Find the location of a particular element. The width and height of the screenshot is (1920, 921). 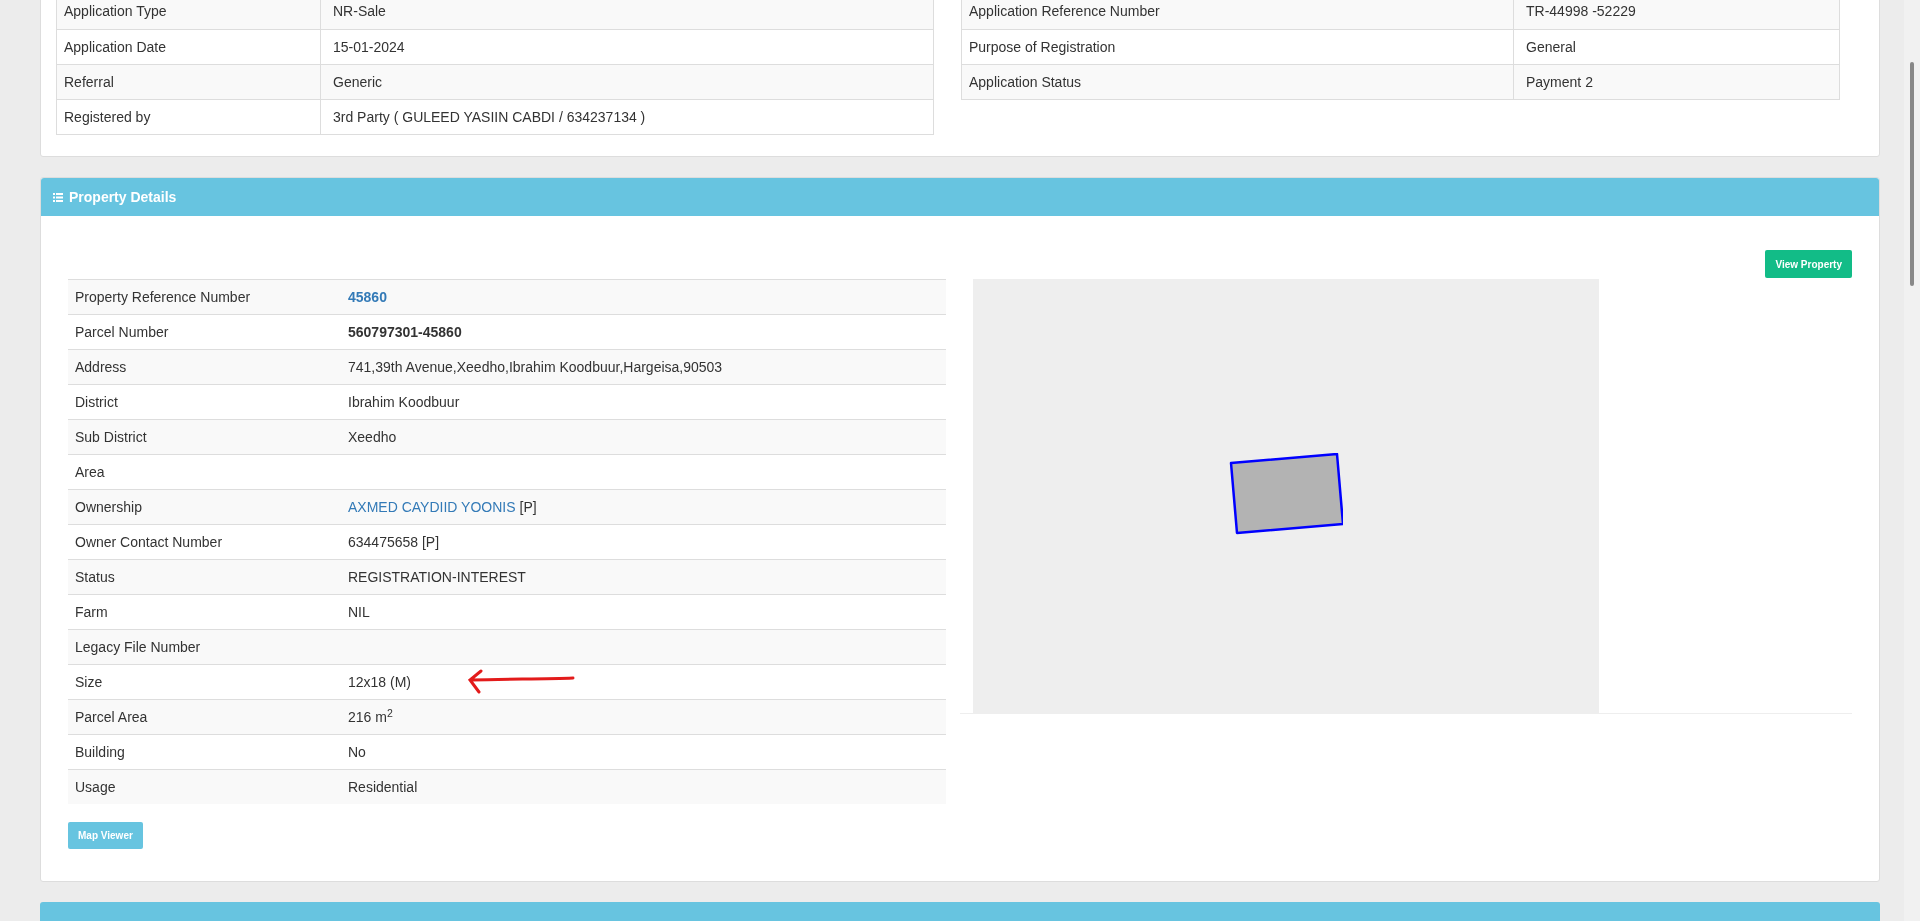

value-cell-text: Payment 2 is located at coordinates (1559, 82).